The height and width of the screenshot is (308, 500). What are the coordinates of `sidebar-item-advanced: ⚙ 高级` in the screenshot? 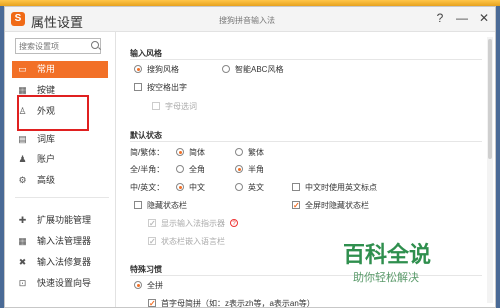 It's located at (60, 180).